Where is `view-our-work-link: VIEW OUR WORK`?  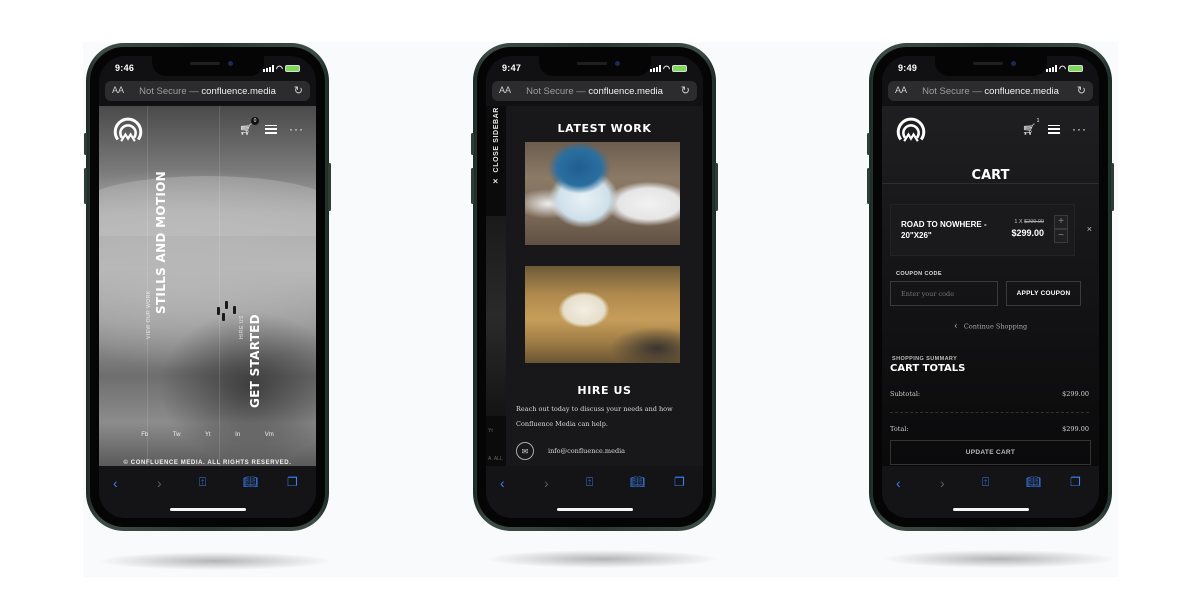
view-our-work-link: VIEW OUR WORK is located at coordinates (149, 314).